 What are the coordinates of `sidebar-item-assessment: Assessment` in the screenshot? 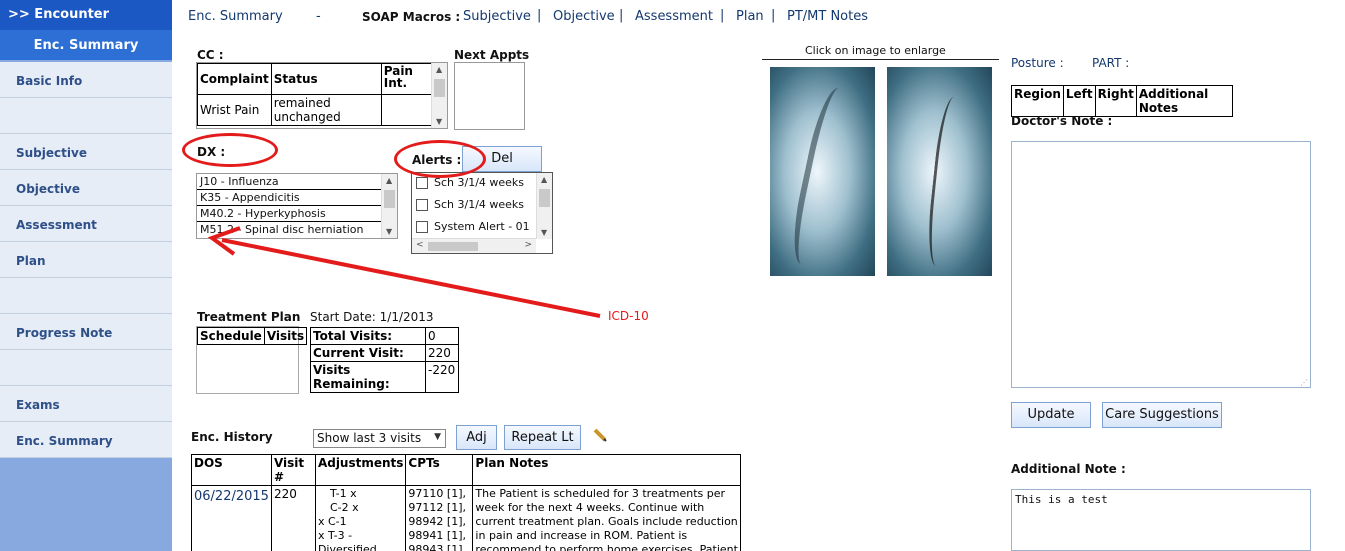 It's located at (86, 224).